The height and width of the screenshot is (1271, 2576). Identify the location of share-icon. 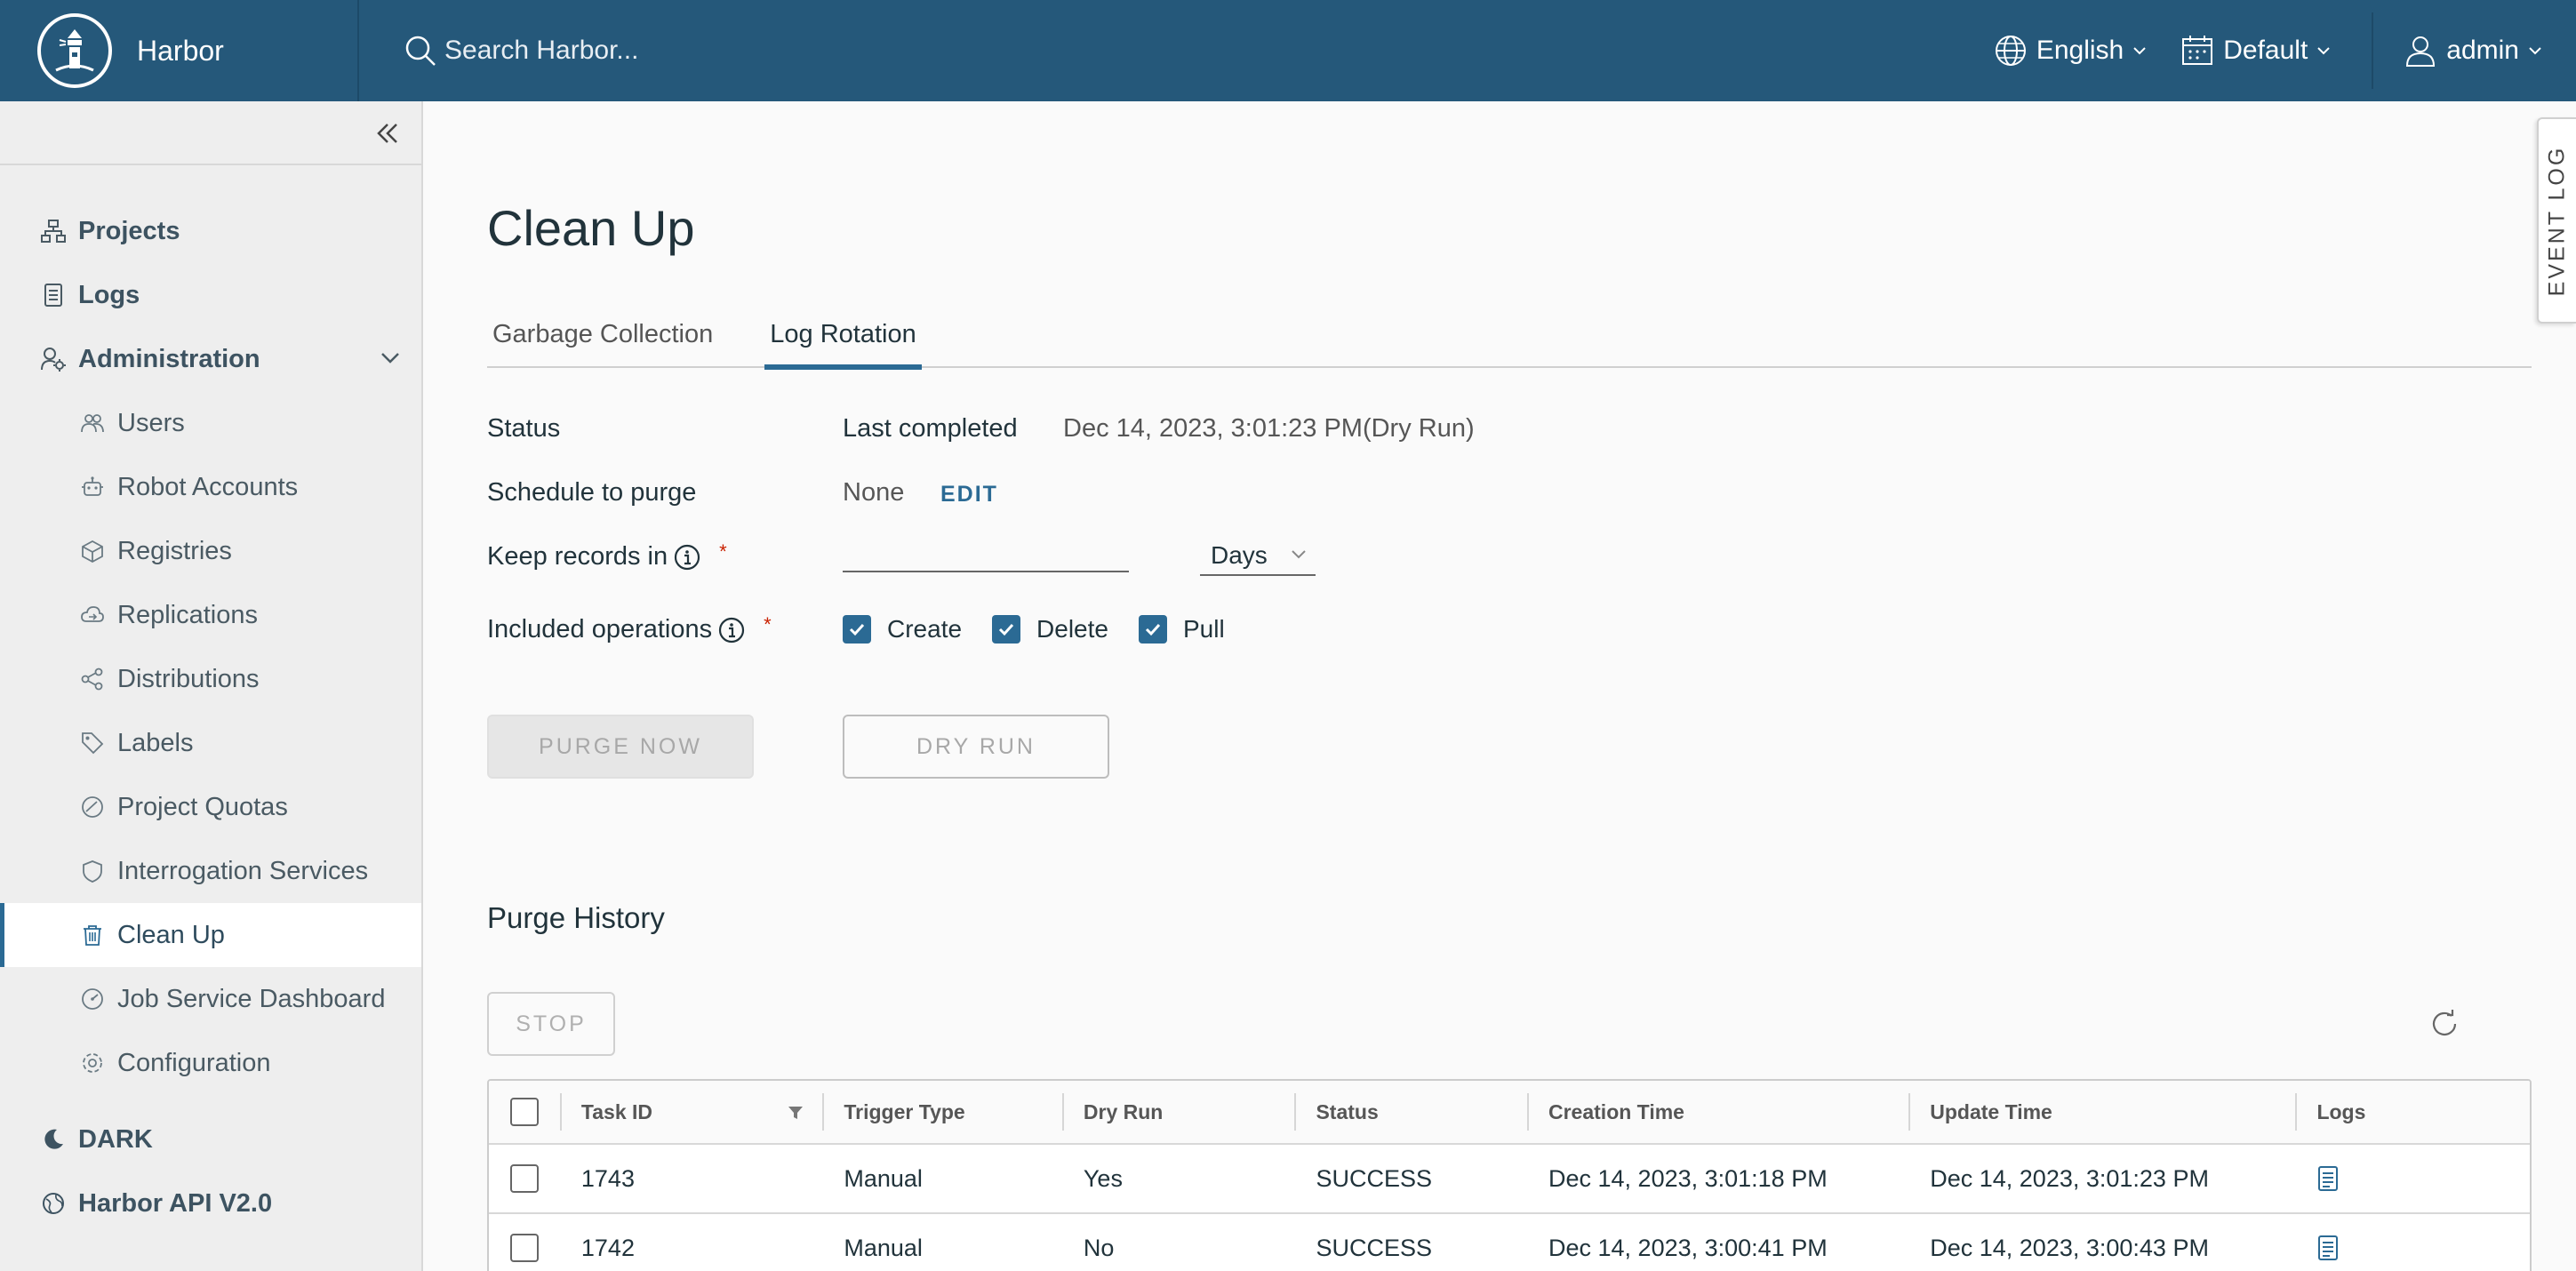
(92, 679).